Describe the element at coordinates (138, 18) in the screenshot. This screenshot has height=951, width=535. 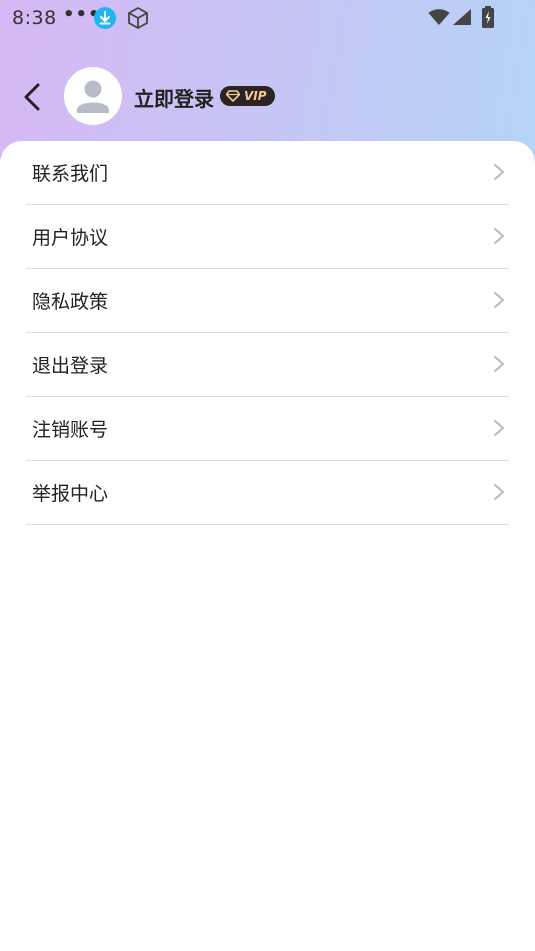
I see `cube-icon` at that location.